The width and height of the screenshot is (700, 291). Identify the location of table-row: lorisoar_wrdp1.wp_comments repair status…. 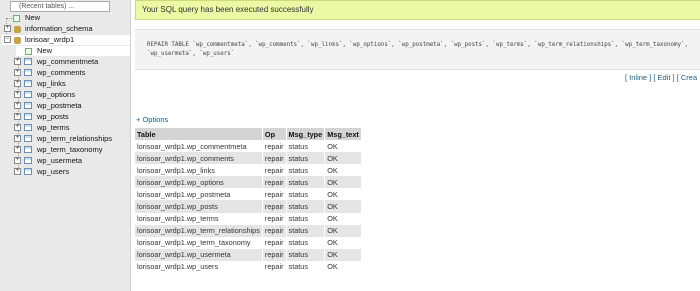
(248, 158).